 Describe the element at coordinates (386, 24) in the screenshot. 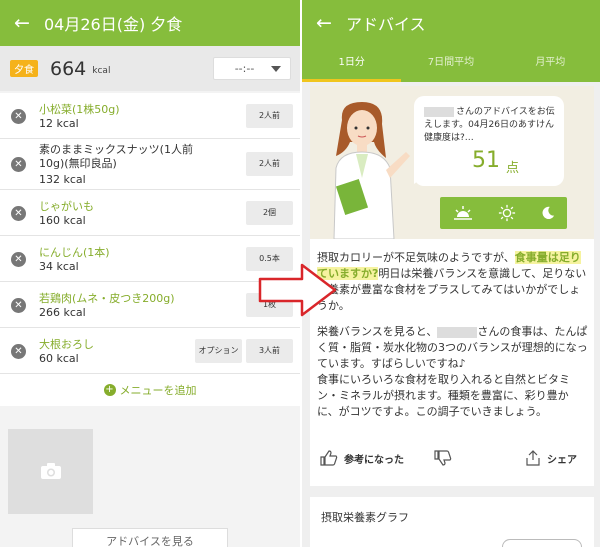

I see `advice-title: アドバイス` at that location.